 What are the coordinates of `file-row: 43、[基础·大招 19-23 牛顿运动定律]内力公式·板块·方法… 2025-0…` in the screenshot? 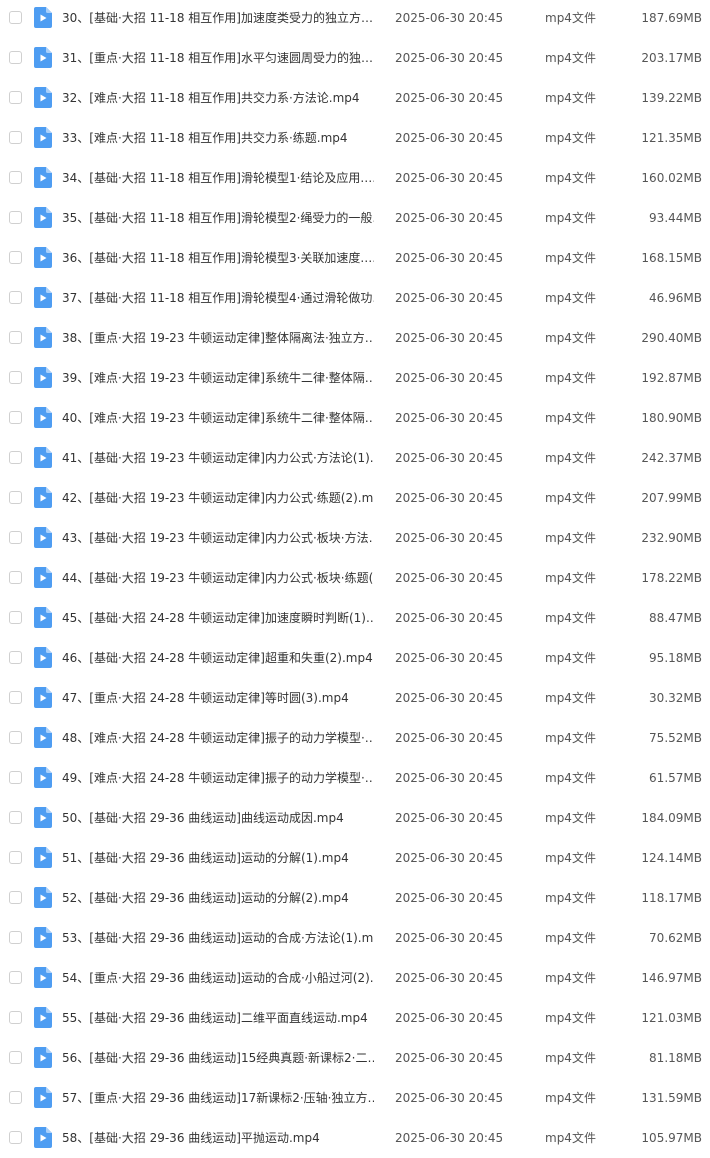 It's located at (355, 538).